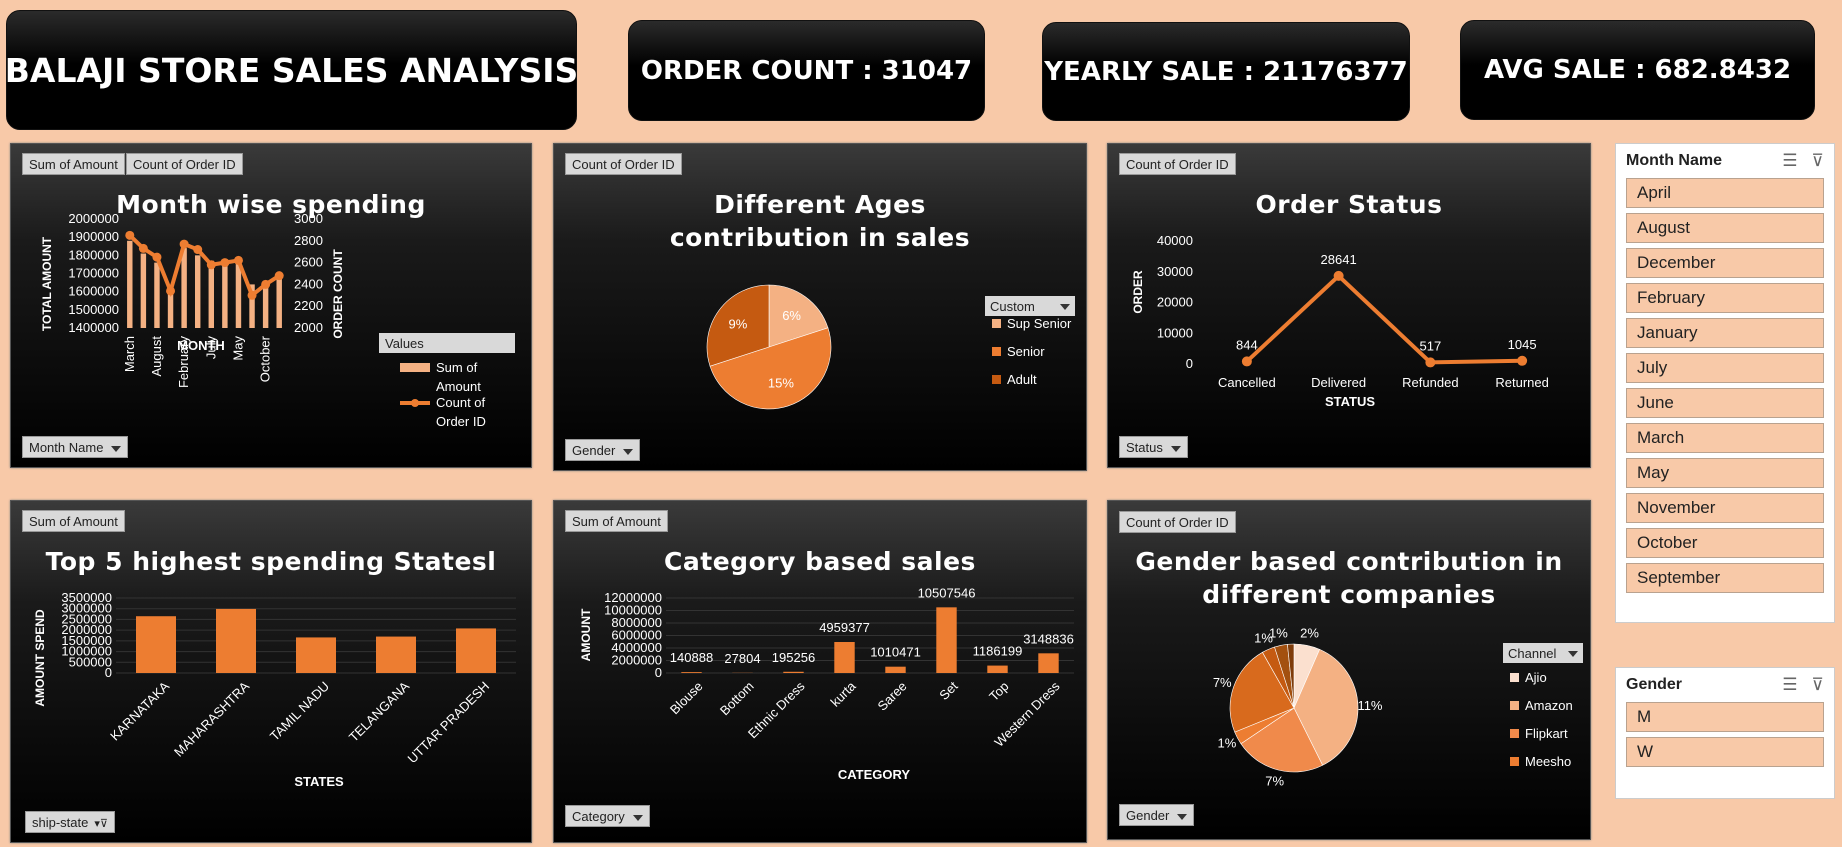  Describe the element at coordinates (1725, 508) in the screenshot. I see `month-slicer-item: November` at that location.